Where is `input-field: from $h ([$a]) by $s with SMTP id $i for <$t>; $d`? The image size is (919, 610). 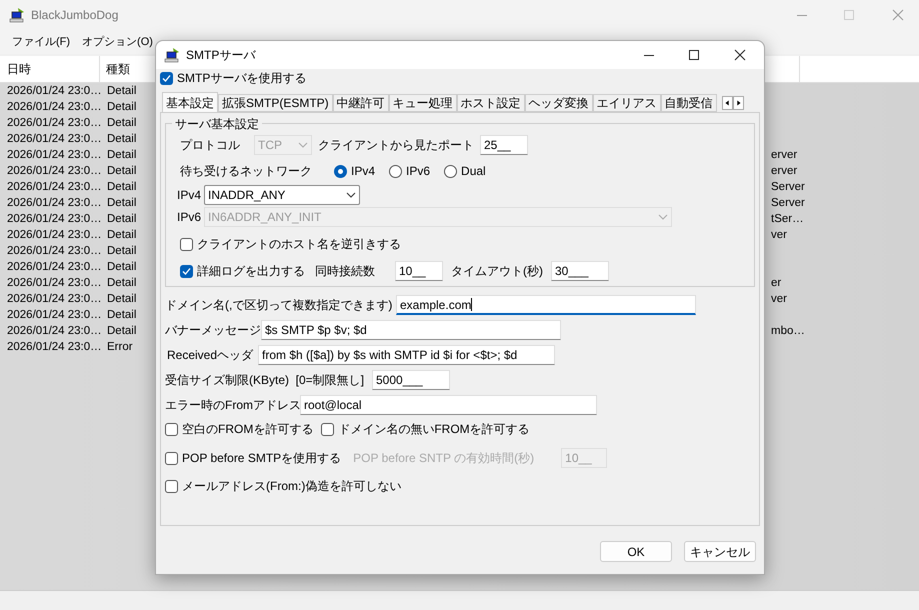
input-field: from $h ([$a]) by $s with SMTP id $i for <$t>; $d is located at coordinates (406, 355).